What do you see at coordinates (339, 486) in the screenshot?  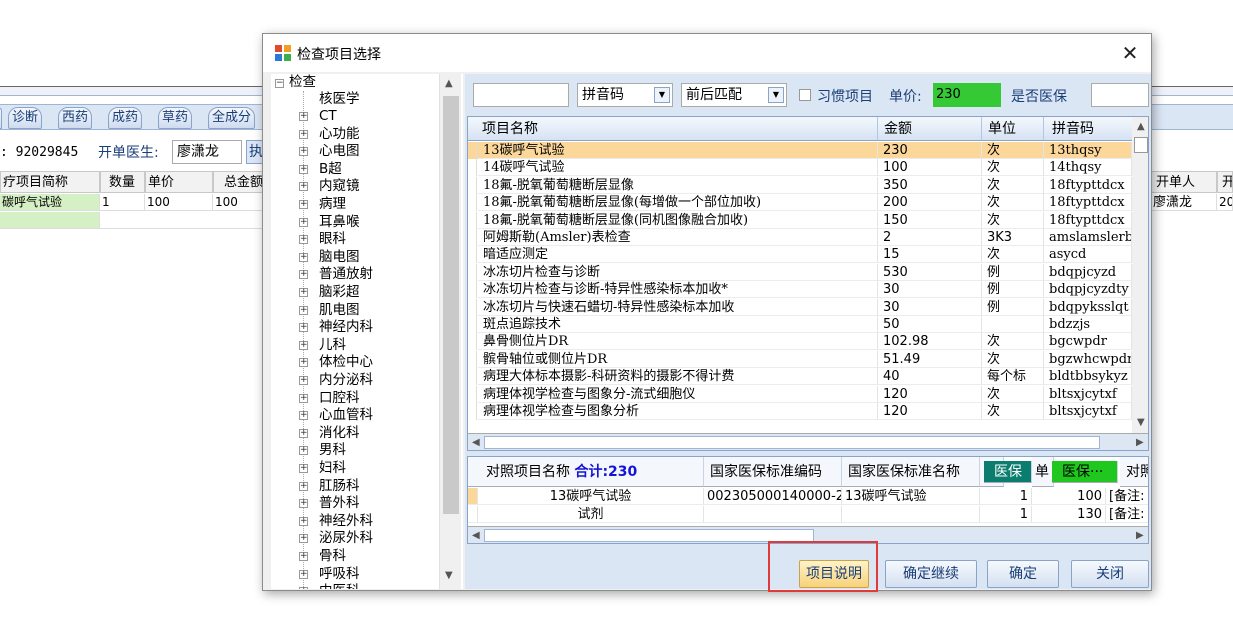 I see `tree-node: 肛肠科` at bounding box center [339, 486].